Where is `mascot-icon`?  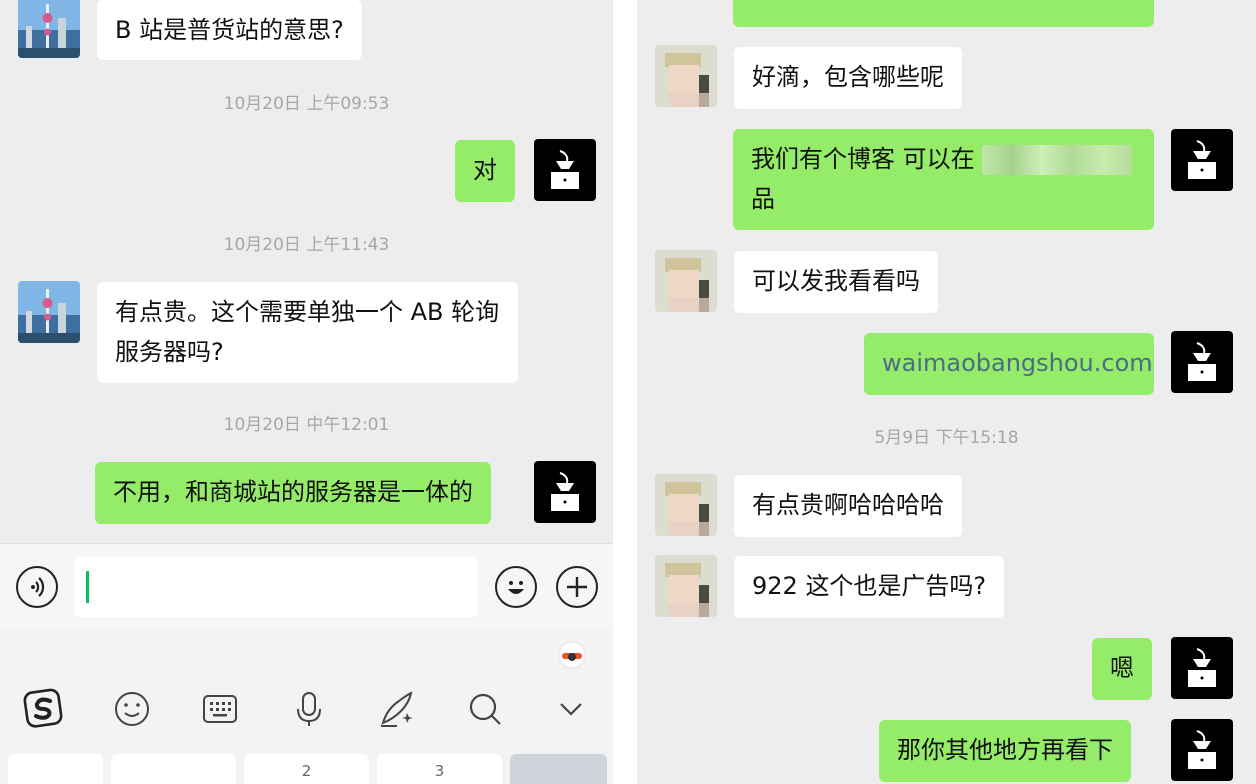 mascot-icon is located at coordinates (572, 654).